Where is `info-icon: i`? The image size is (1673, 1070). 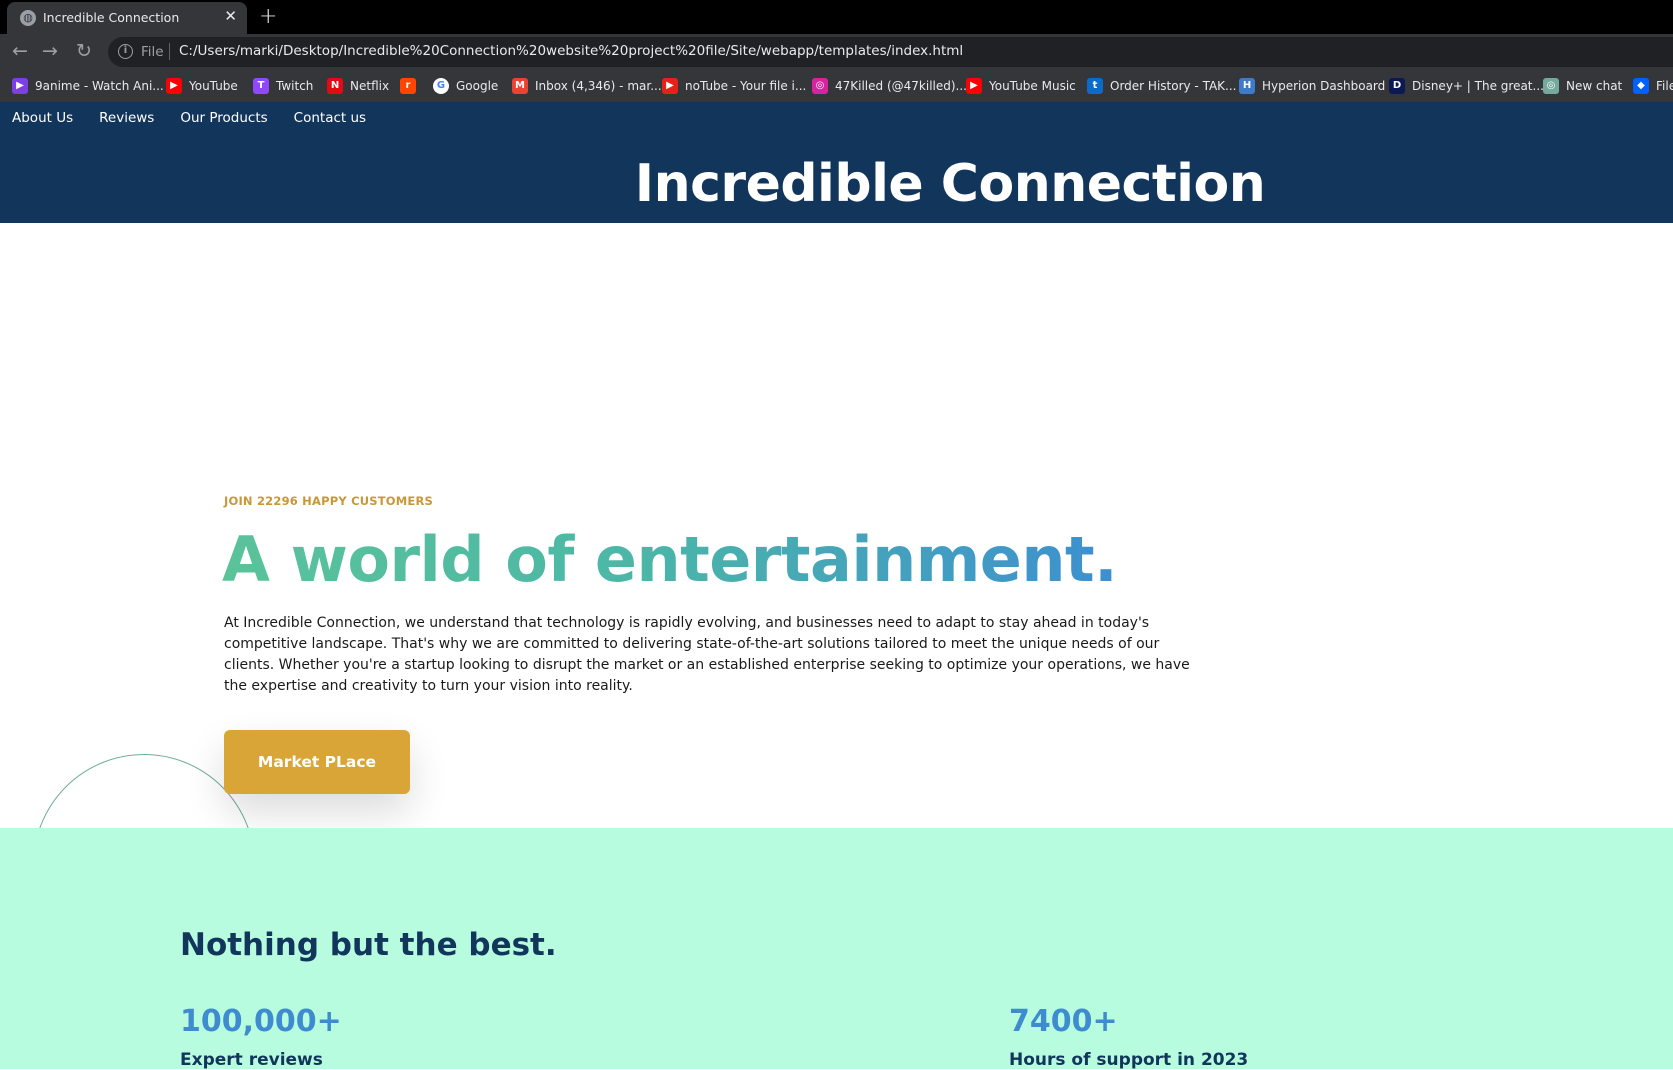 info-icon: i is located at coordinates (125, 51).